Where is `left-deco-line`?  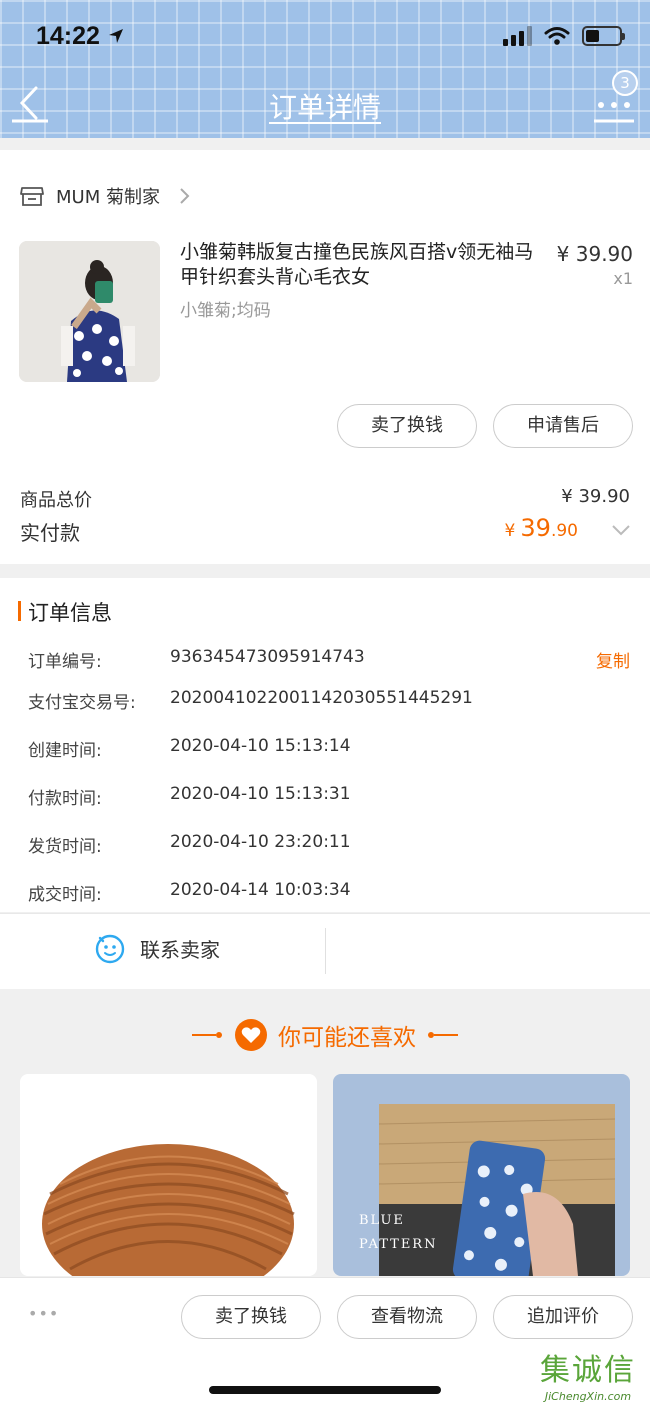
left-deco-line is located at coordinates (207, 1035).